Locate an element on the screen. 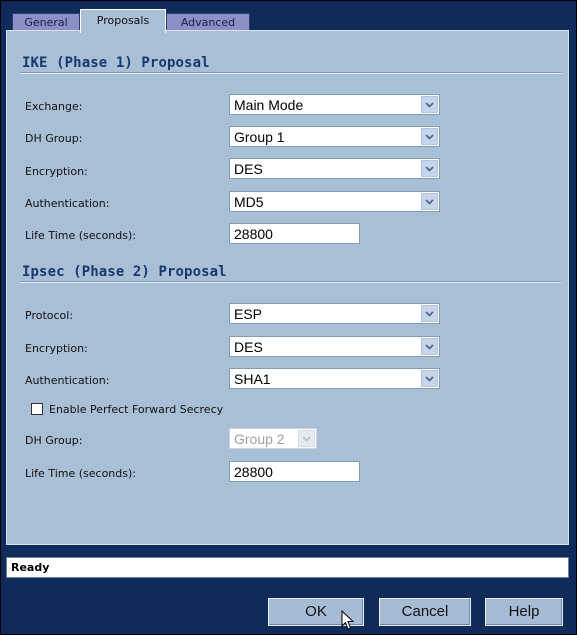 This screenshot has height=635, width=577. phase2-encryption-select: DES is located at coordinates (334, 346).